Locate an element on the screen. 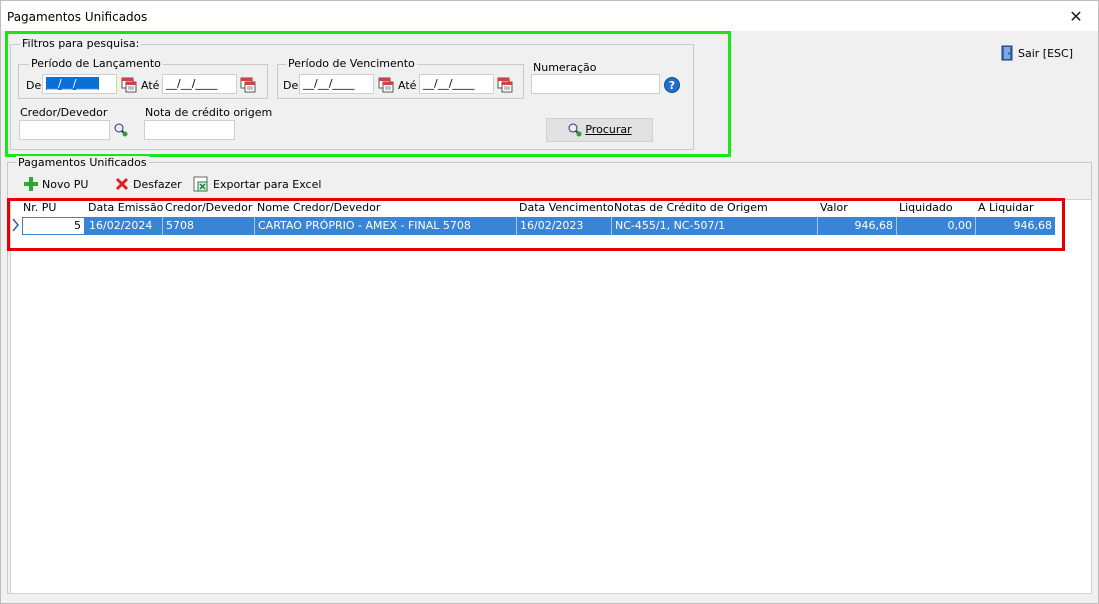  close-icon: ✕ is located at coordinates (1076, 17).